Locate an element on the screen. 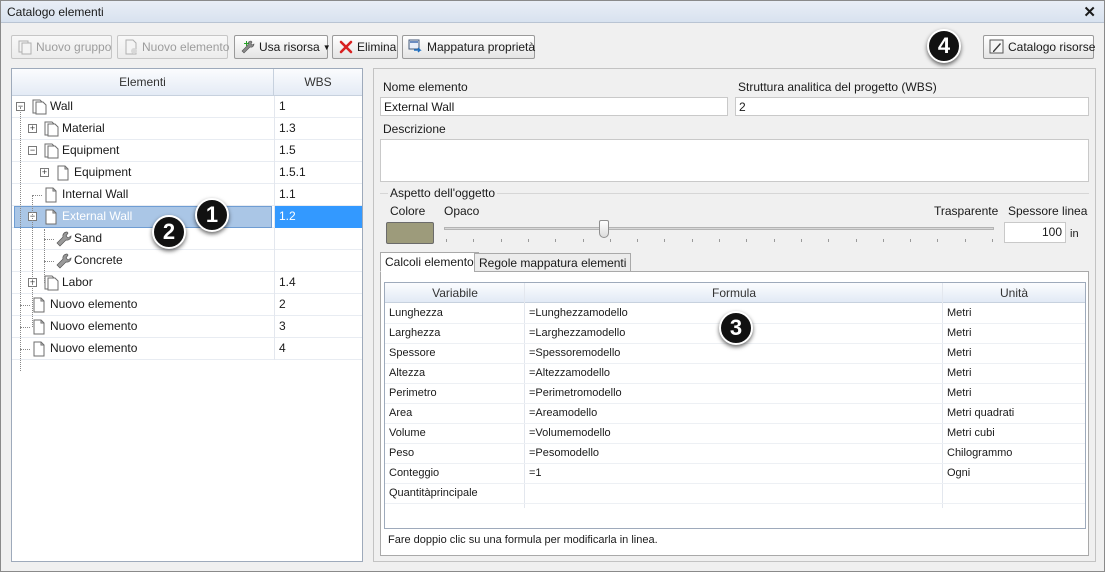 This screenshot has width=1105, height=572. variable-cell: Spessore is located at coordinates (412, 353).